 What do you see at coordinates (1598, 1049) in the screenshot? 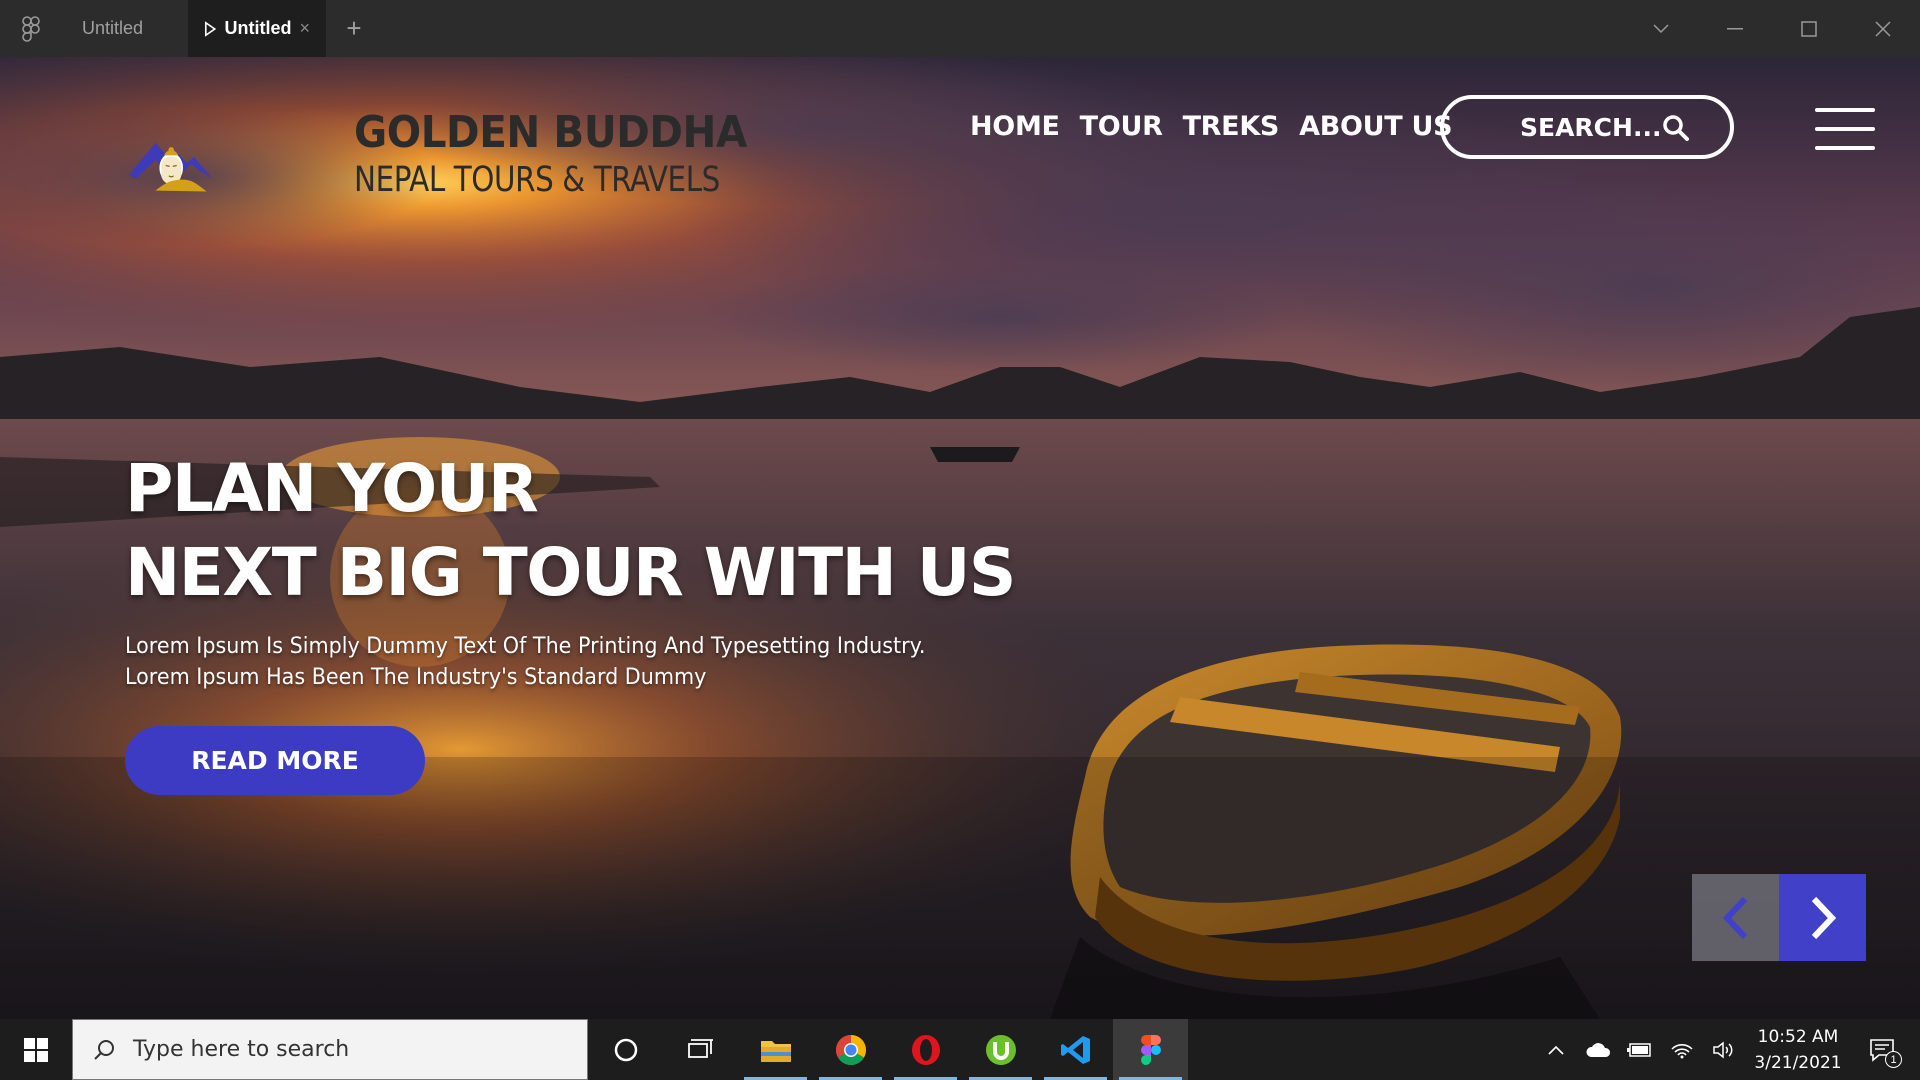
I see `onedrive-cloud-icon` at bounding box center [1598, 1049].